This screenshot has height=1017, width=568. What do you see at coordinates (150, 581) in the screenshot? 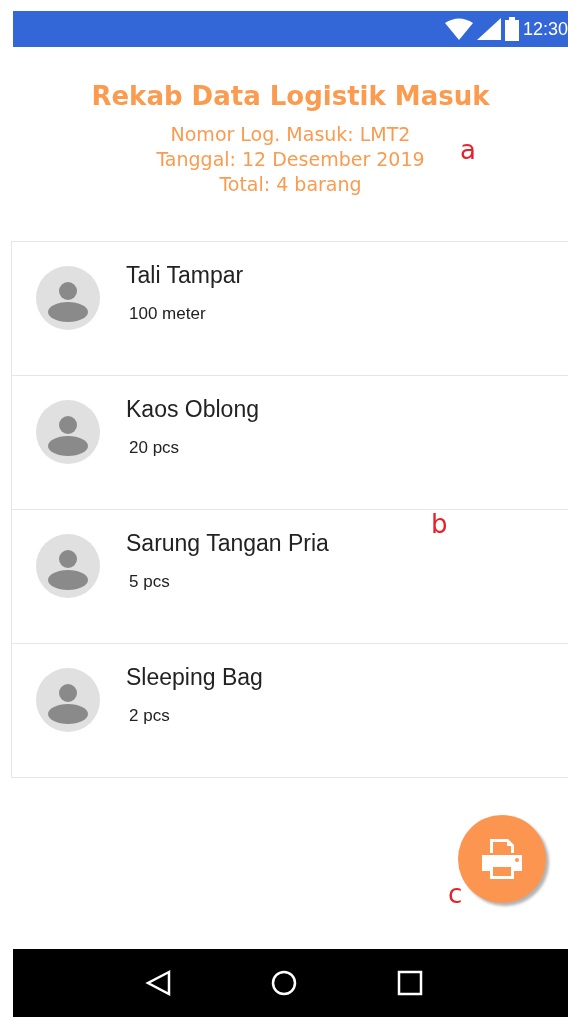
I see `item-quantity: 5 pcs` at bounding box center [150, 581].